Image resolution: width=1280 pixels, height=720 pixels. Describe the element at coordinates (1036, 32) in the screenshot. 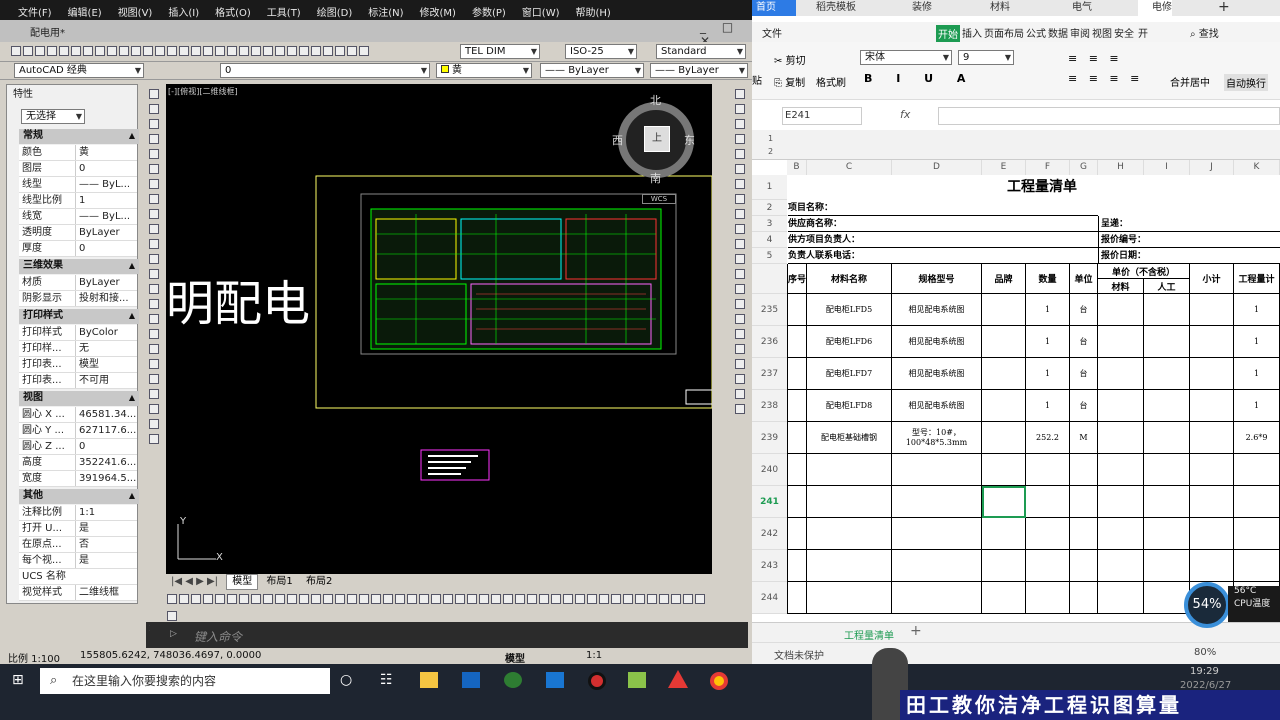

I see `ribbon-formula: 公式` at that location.